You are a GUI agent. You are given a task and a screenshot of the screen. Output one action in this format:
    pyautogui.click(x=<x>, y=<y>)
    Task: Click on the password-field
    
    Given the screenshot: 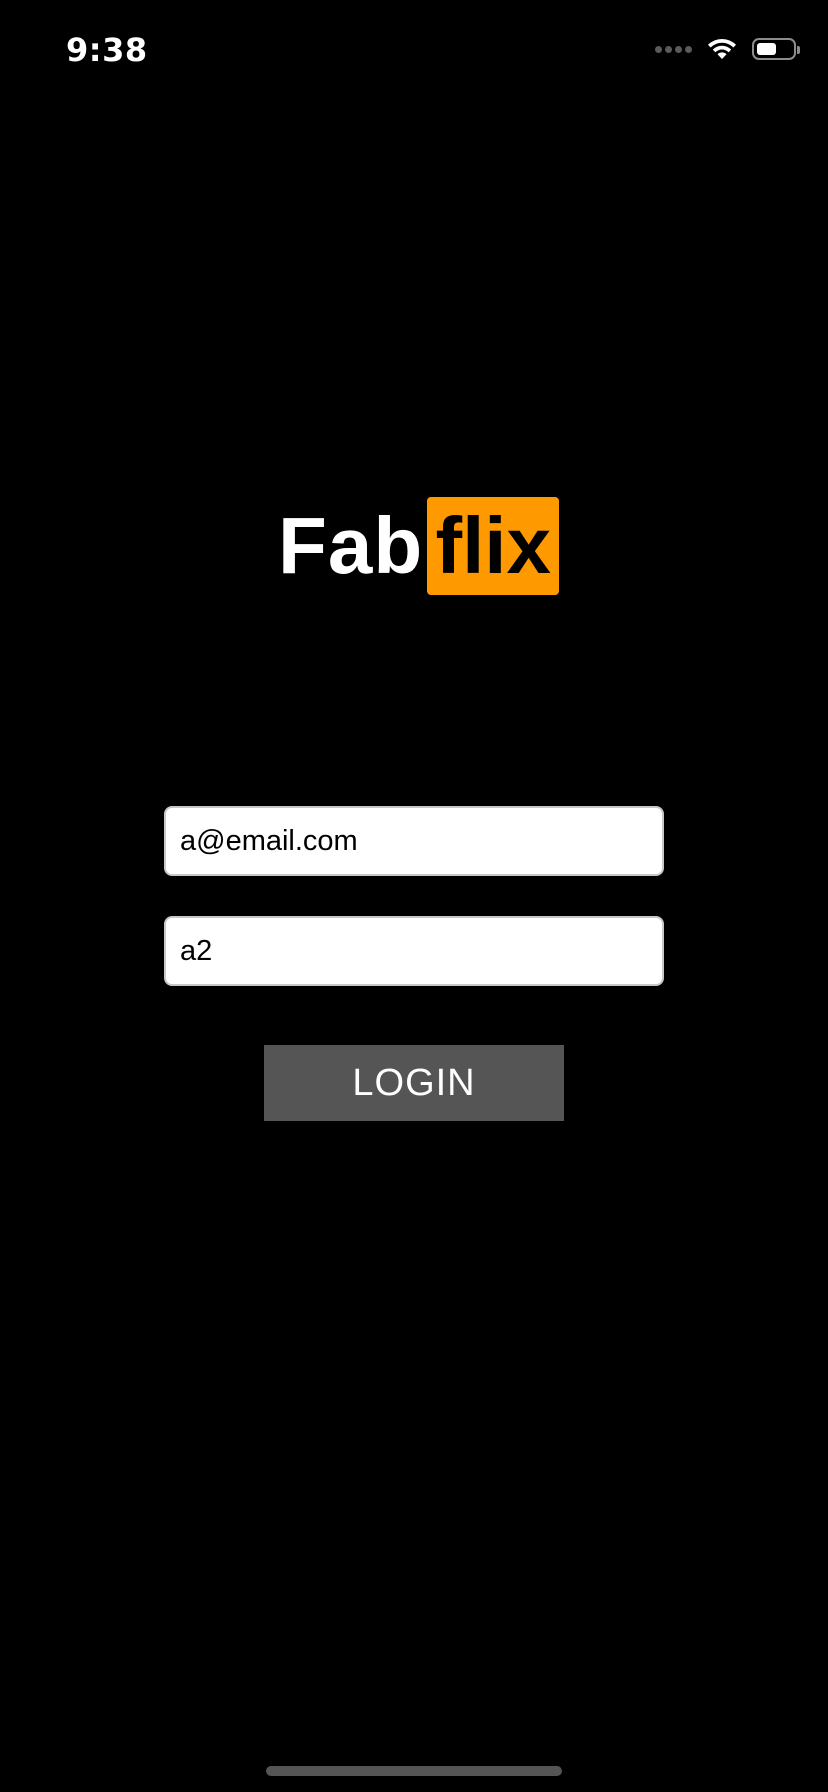 What is the action you would take?
    pyautogui.click(x=414, y=951)
    